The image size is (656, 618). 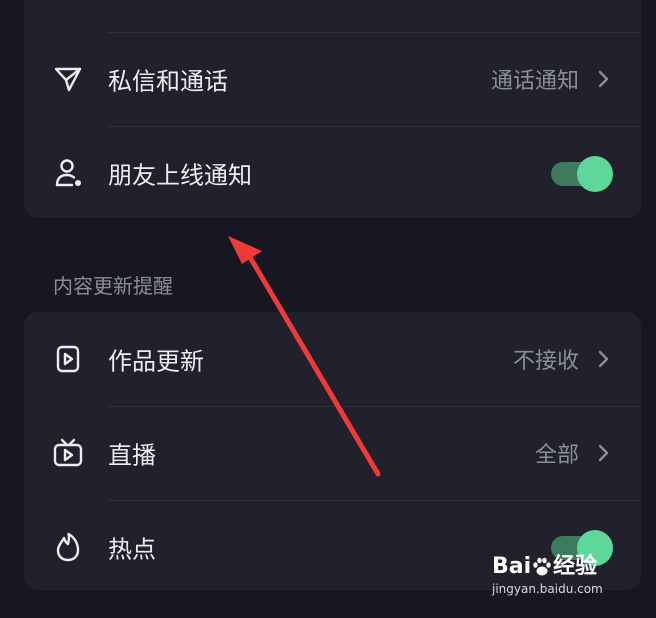 What do you see at coordinates (512, 566) in the screenshot?
I see `watermark-brand-left: Bai` at bounding box center [512, 566].